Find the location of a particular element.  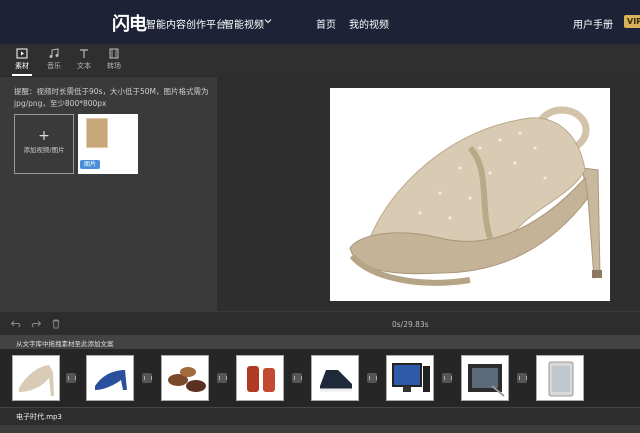

user-manual-link: 用户手册 is located at coordinates (593, 23).